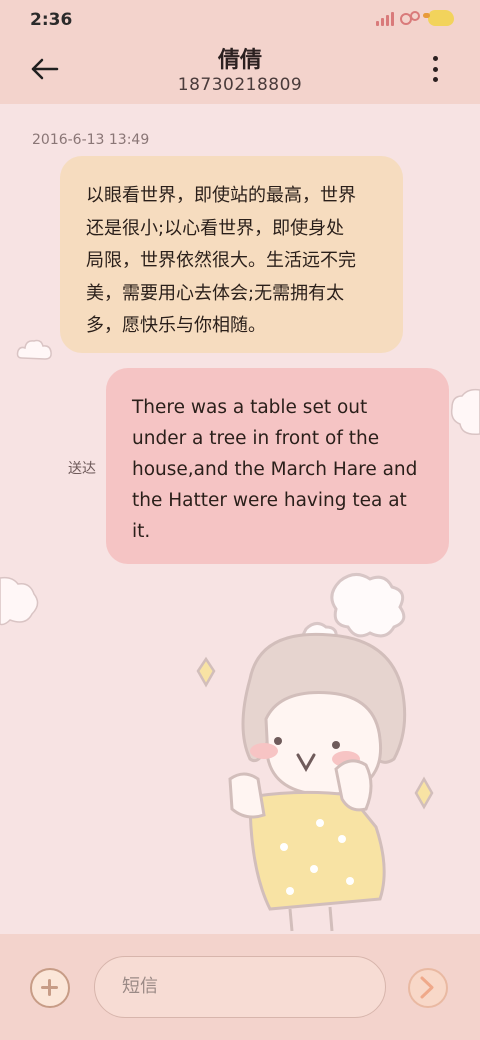 This screenshot has width=480, height=1040. What do you see at coordinates (275, 469) in the screenshot?
I see `message-line: house,and the March Hare and` at bounding box center [275, 469].